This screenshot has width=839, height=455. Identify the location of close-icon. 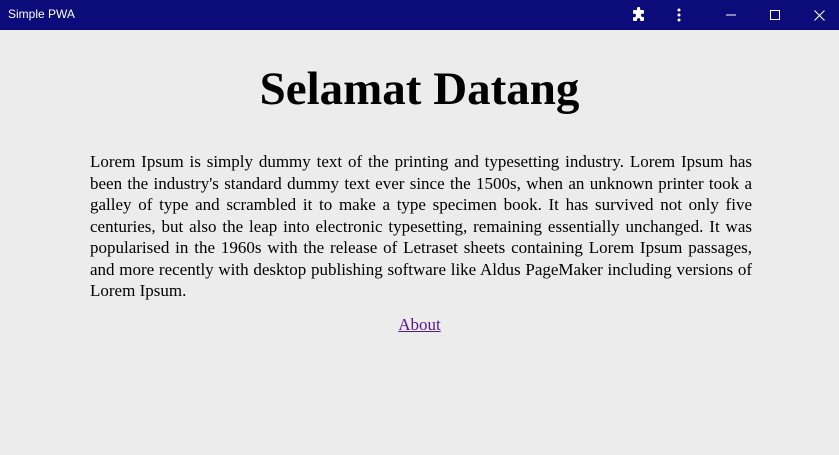
(819, 15).